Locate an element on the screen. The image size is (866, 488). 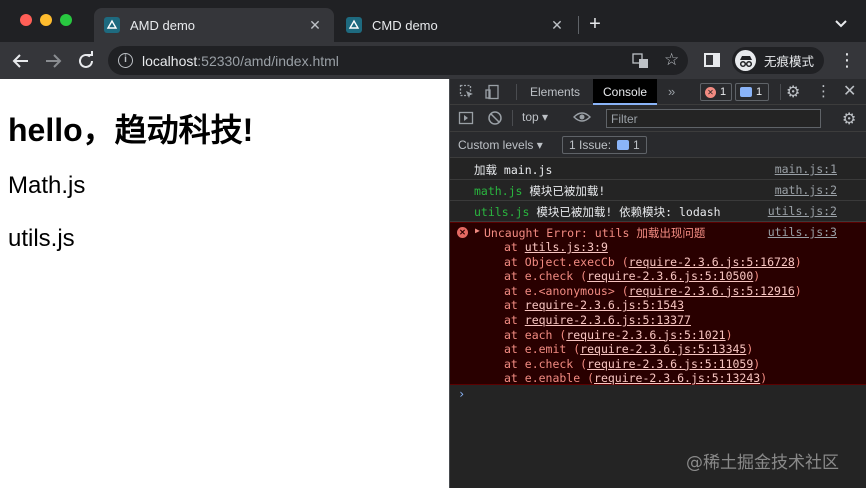
stack-frame: at require-2.3.6.js:5:1543 is located at coordinates (594, 305).